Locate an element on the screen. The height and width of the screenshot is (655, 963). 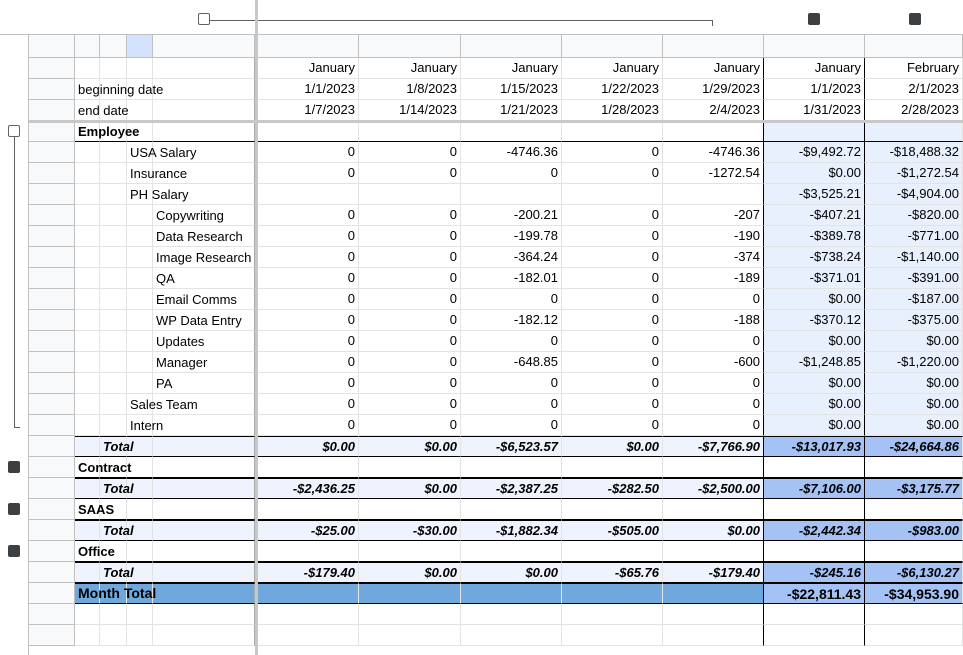
cell-d9 is located at coordinates (204, 236).